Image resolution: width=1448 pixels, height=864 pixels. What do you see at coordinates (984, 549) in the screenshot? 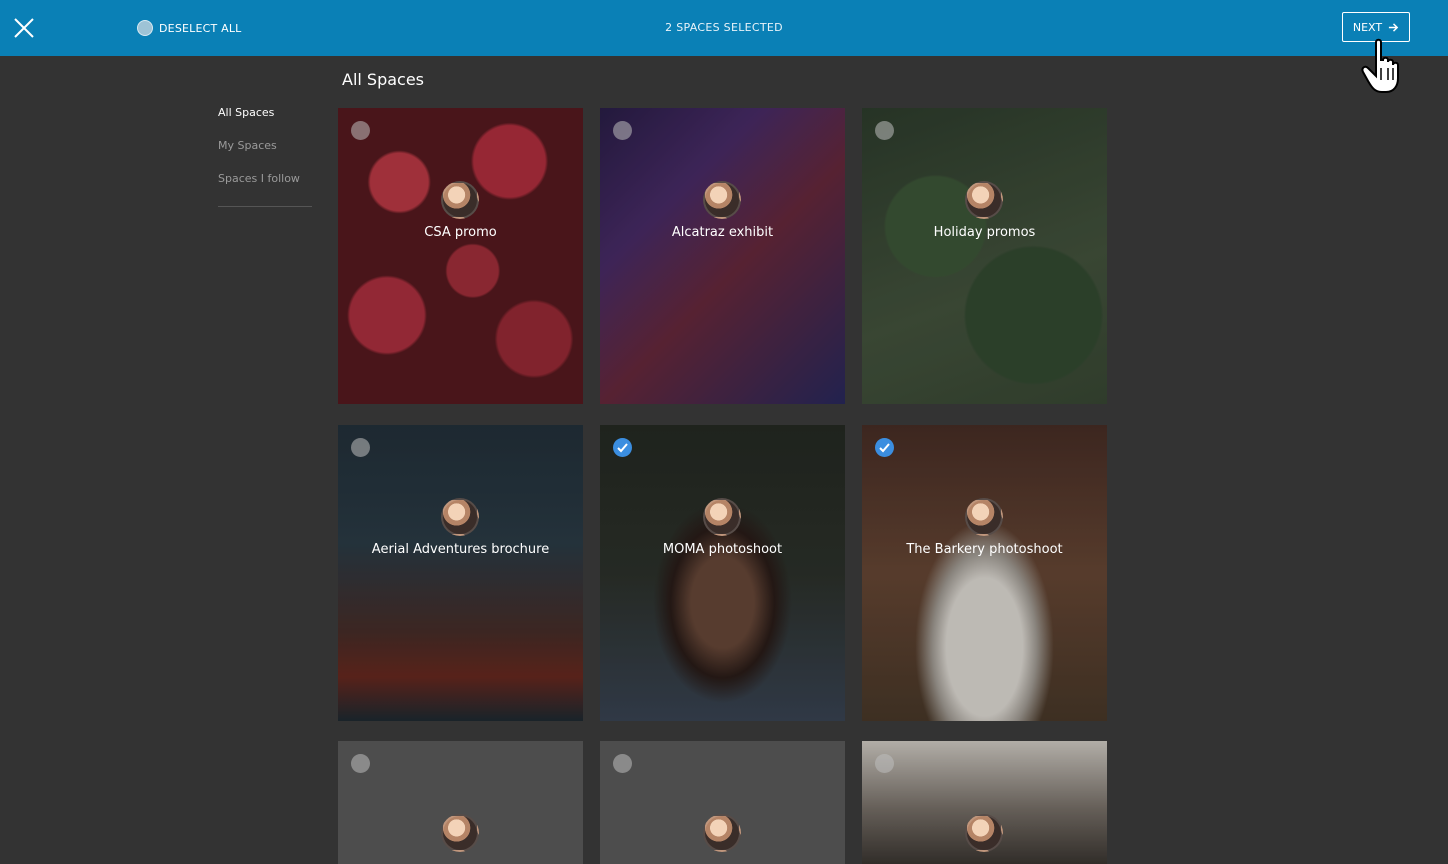
I see `card-title: The Barkery photoshoot` at bounding box center [984, 549].